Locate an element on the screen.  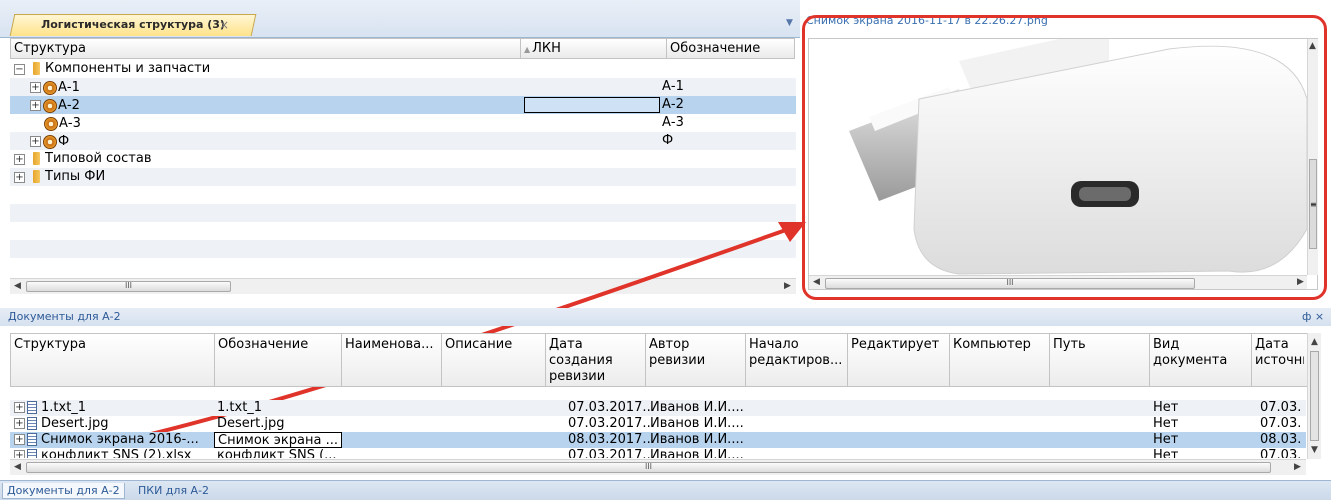
documents-vertical-scrollbar: ▲ ▼ is located at coordinates (1314, 396).